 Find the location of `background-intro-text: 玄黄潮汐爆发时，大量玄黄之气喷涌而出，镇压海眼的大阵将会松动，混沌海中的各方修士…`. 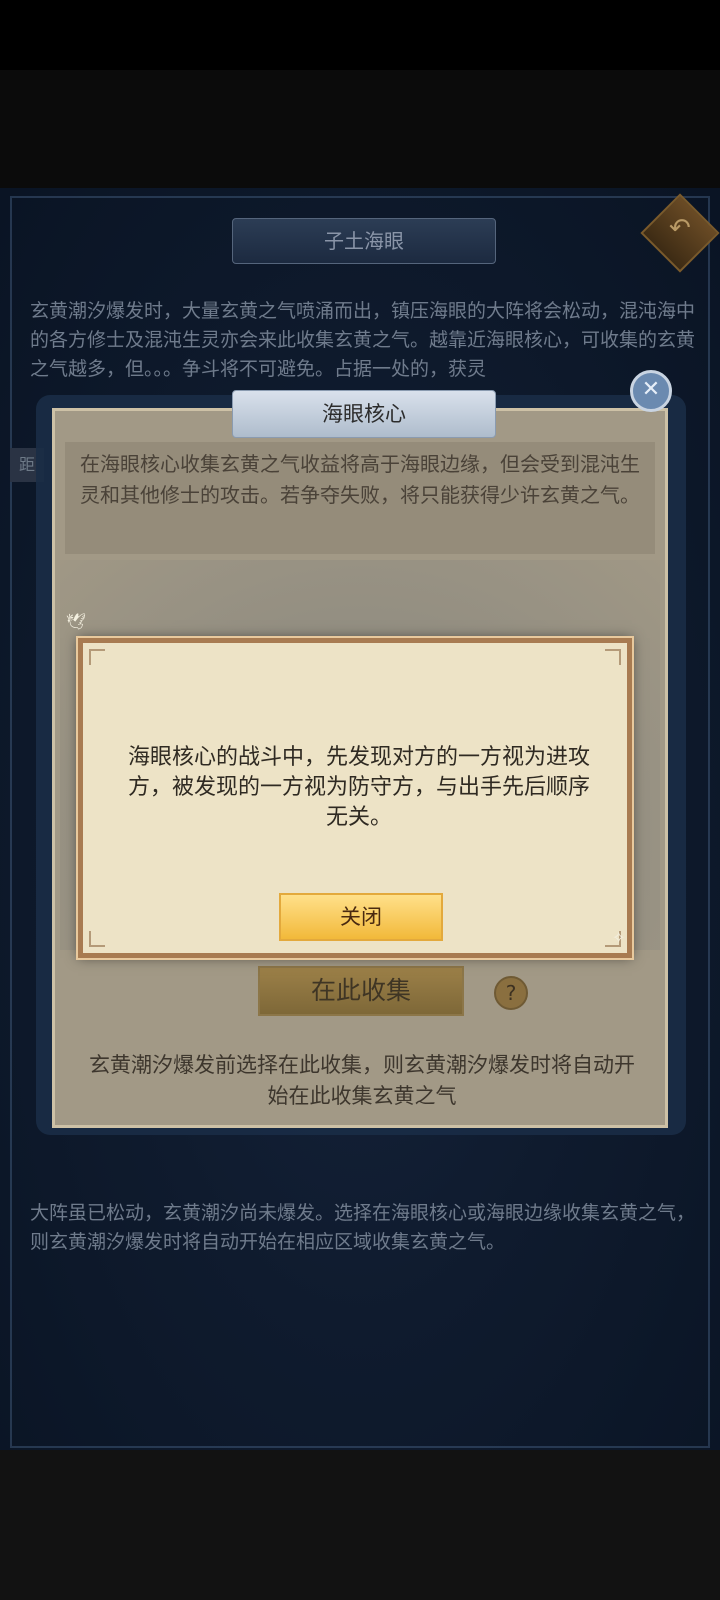

background-intro-text: 玄黄潮汐爆发时，大量玄黄之气喷涌而出，镇压海眼的大阵将会松动，混沌海中的各方修士… is located at coordinates (363, 340).